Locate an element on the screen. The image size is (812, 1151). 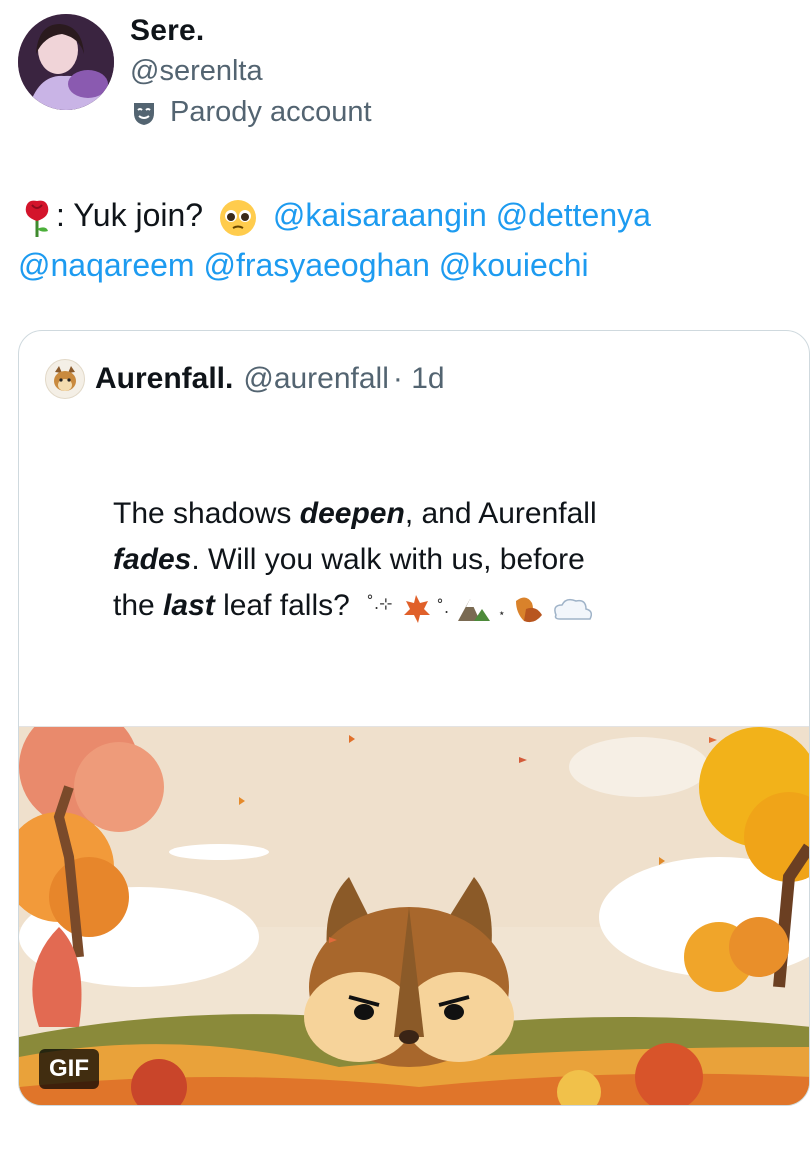
quote-handle: @aurenfall is located at coordinates (316, 379).